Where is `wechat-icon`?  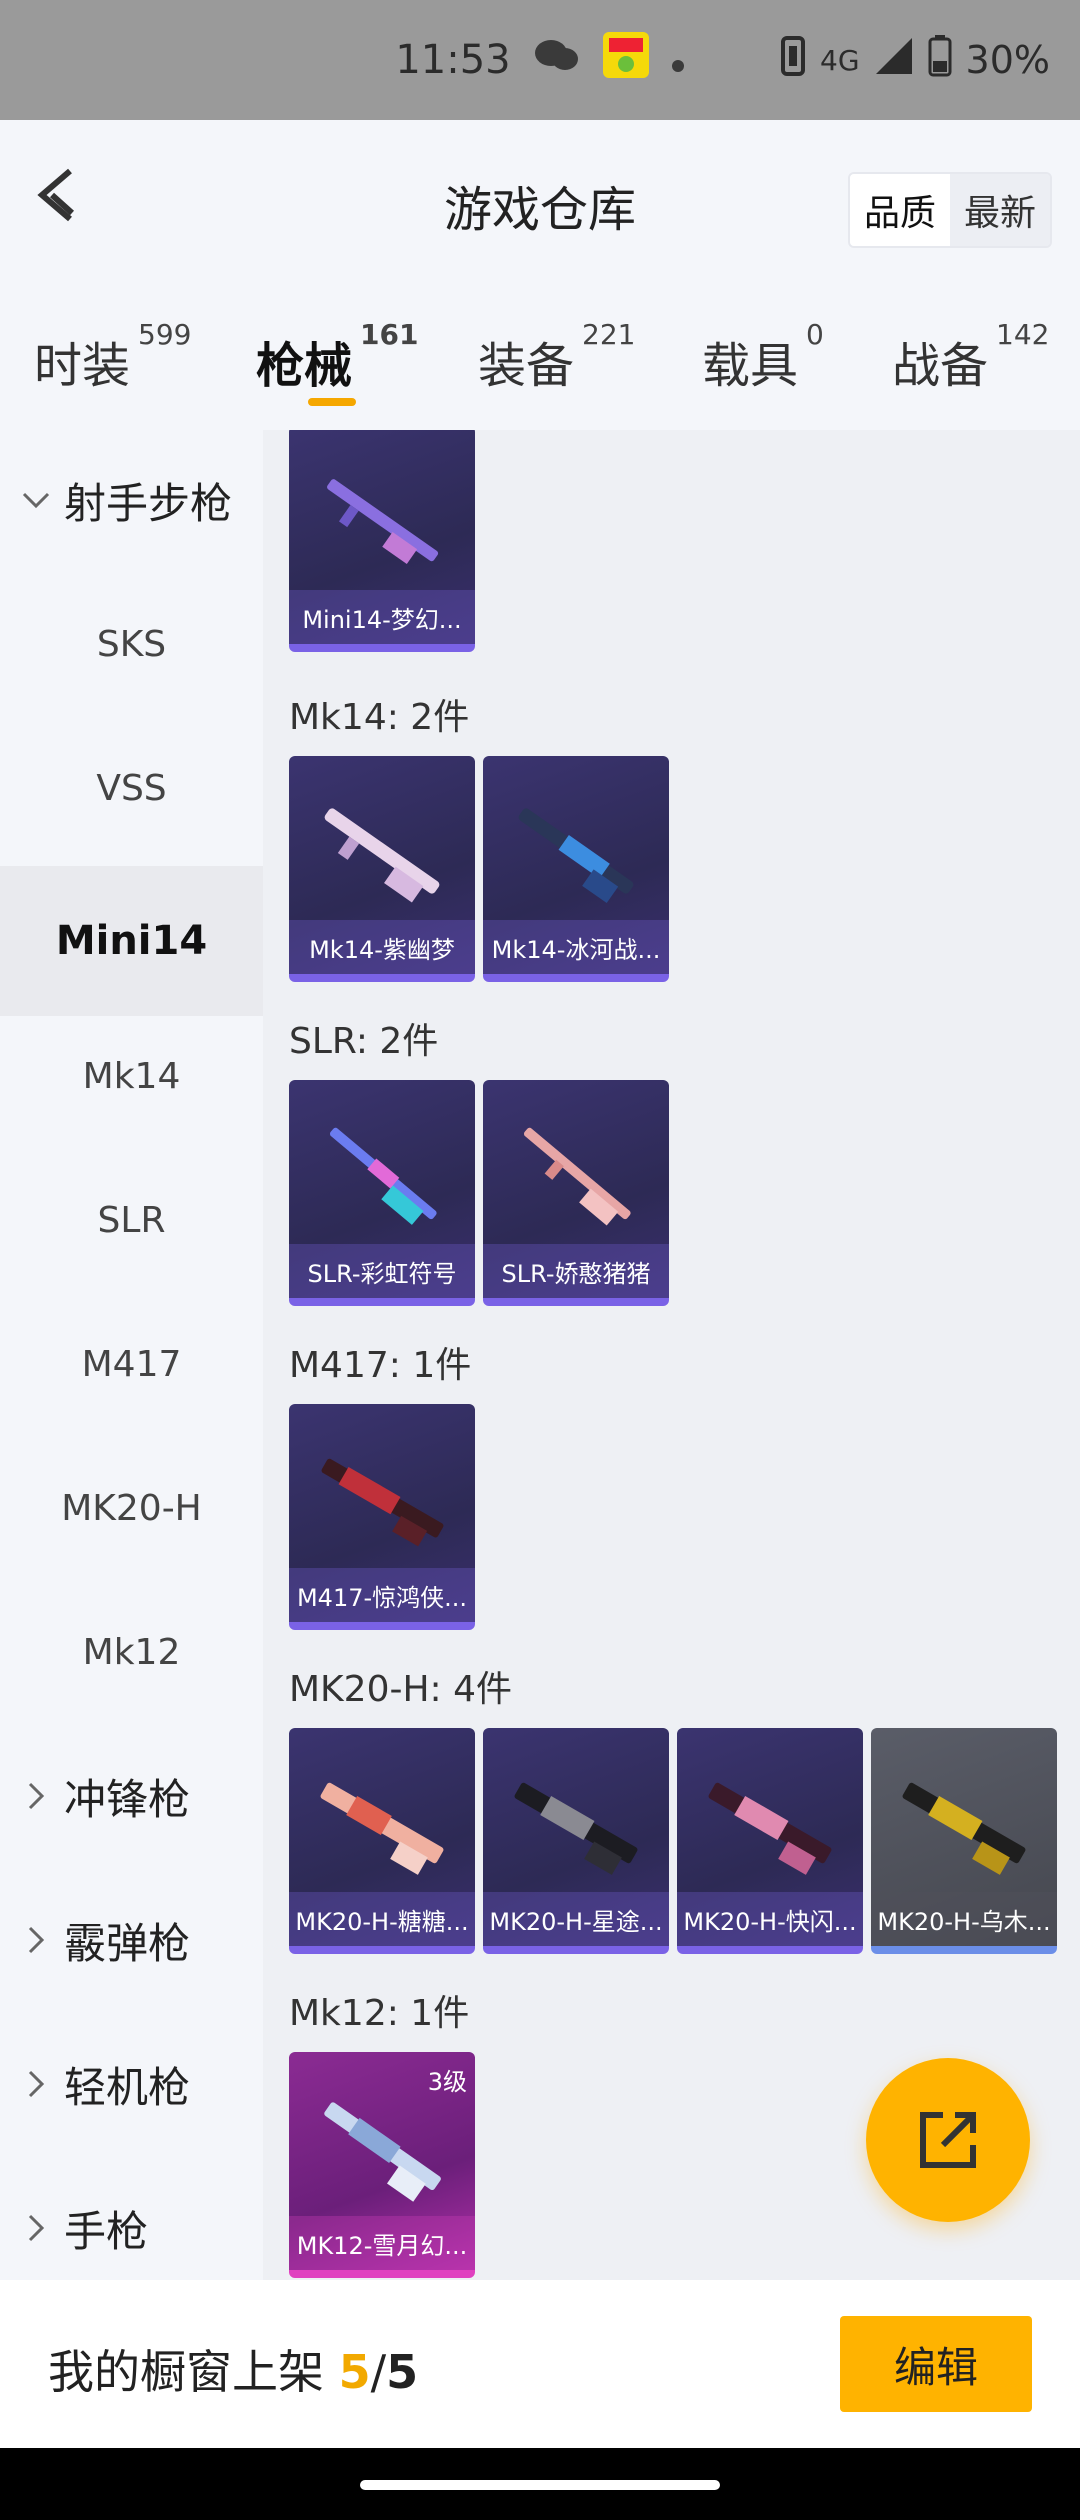
wechat-icon is located at coordinates (557, 60).